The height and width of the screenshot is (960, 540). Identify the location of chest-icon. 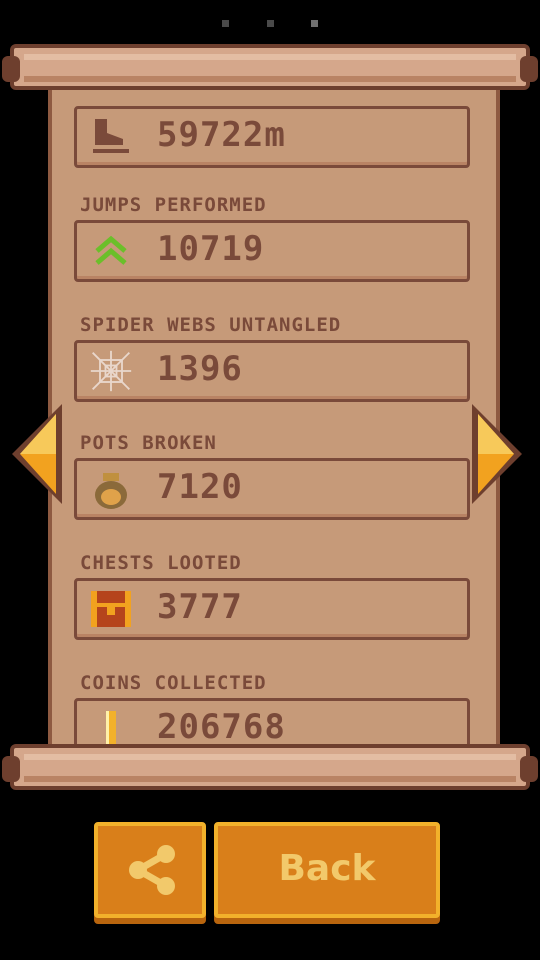
(111, 609).